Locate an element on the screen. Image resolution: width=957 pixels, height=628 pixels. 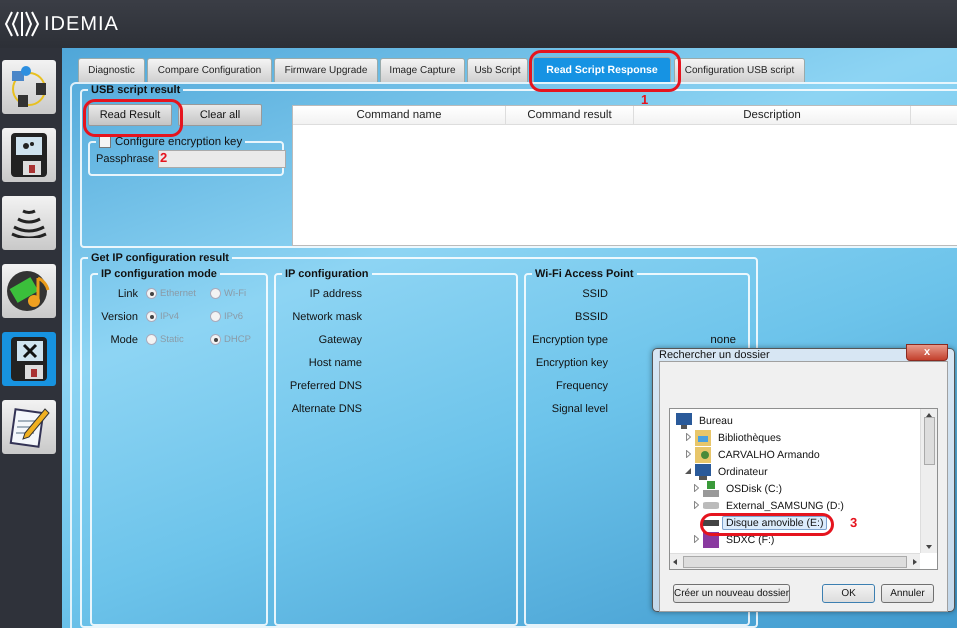
tab: Compare Configuration is located at coordinates (209, 70).